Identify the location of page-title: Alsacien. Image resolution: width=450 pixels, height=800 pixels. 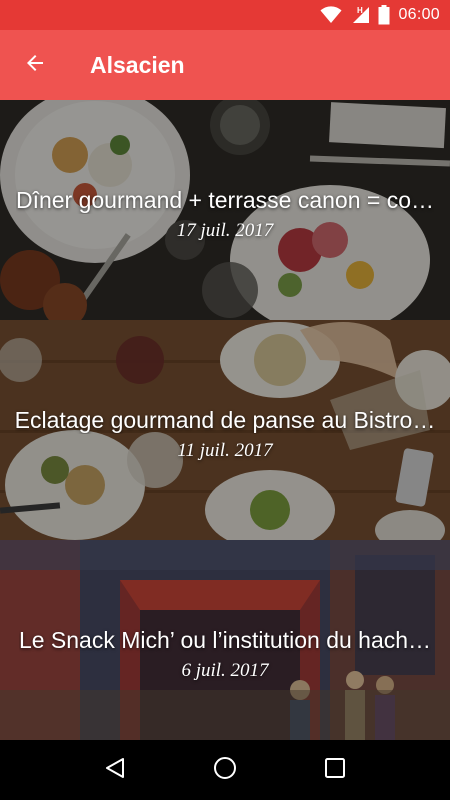
(137, 64).